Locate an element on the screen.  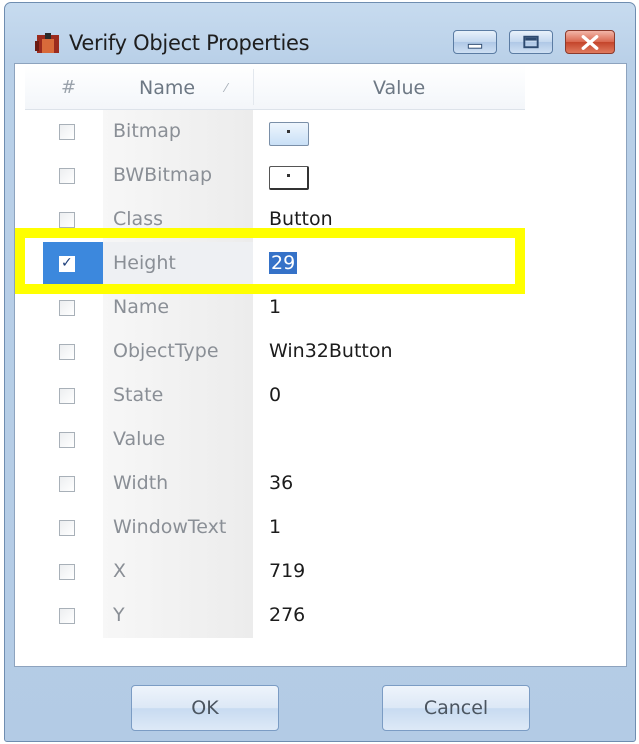
property-name: BWBitmap is located at coordinates (163, 175).